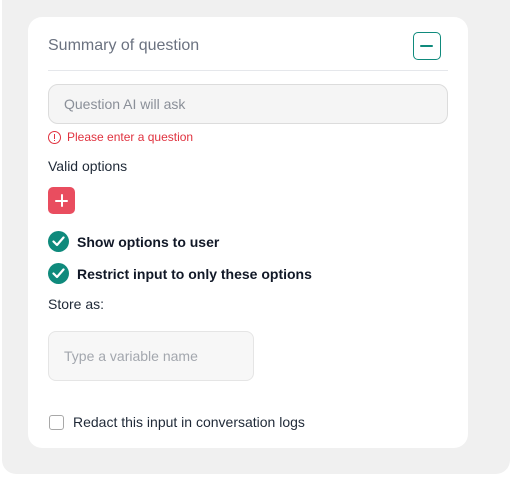 The width and height of the screenshot is (510, 477). Describe the element at coordinates (124, 45) in the screenshot. I see `card-title: Summary of question` at that location.